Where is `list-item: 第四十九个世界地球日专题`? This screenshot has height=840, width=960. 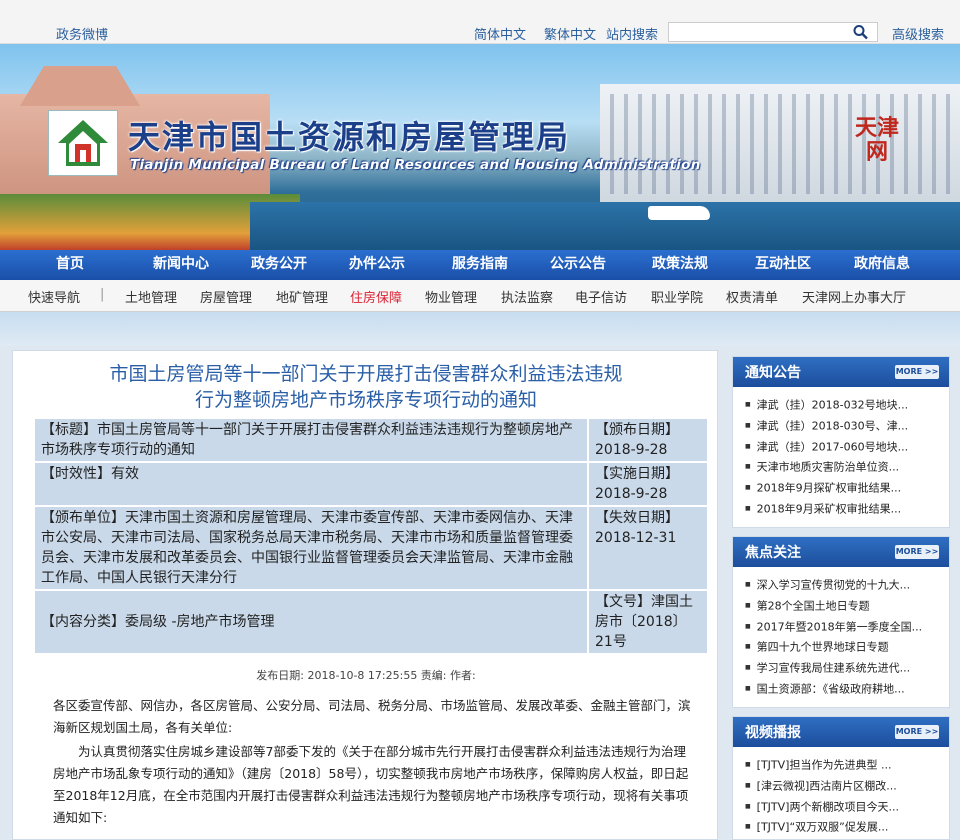 list-item: 第四十九个世界地球日专题 is located at coordinates (847, 647).